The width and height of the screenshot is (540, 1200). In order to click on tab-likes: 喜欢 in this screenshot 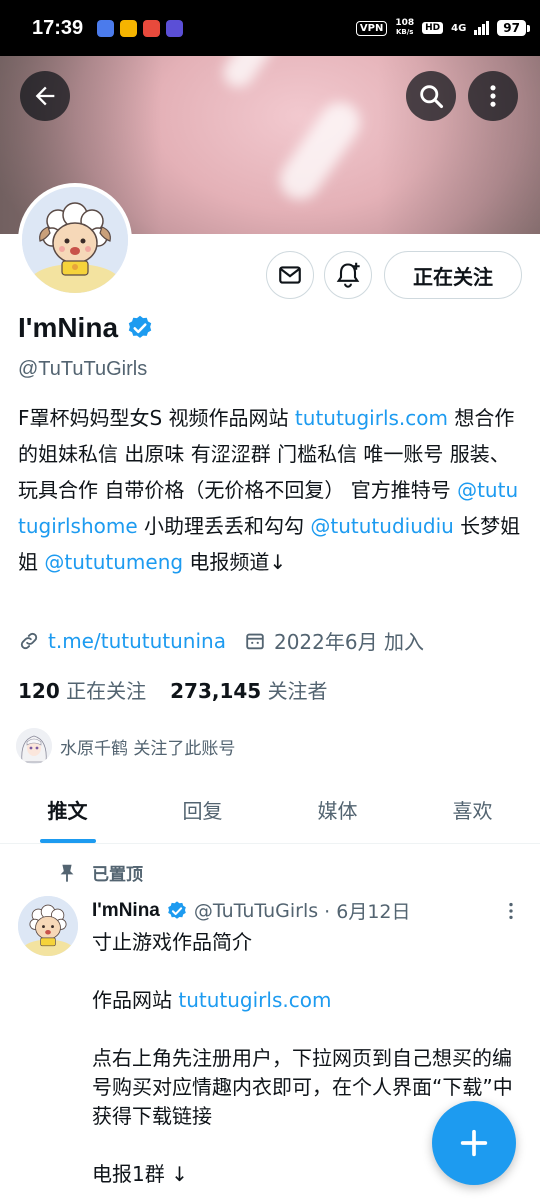, I will do `click(472, 809)`.